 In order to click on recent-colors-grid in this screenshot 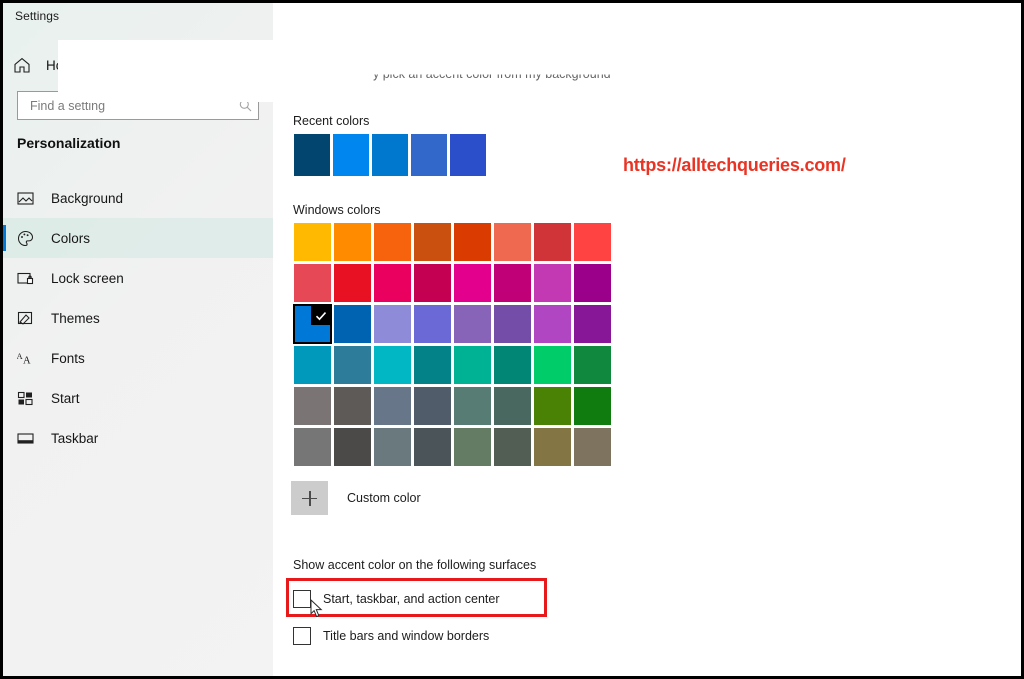, I will do `click(390, 155)`.